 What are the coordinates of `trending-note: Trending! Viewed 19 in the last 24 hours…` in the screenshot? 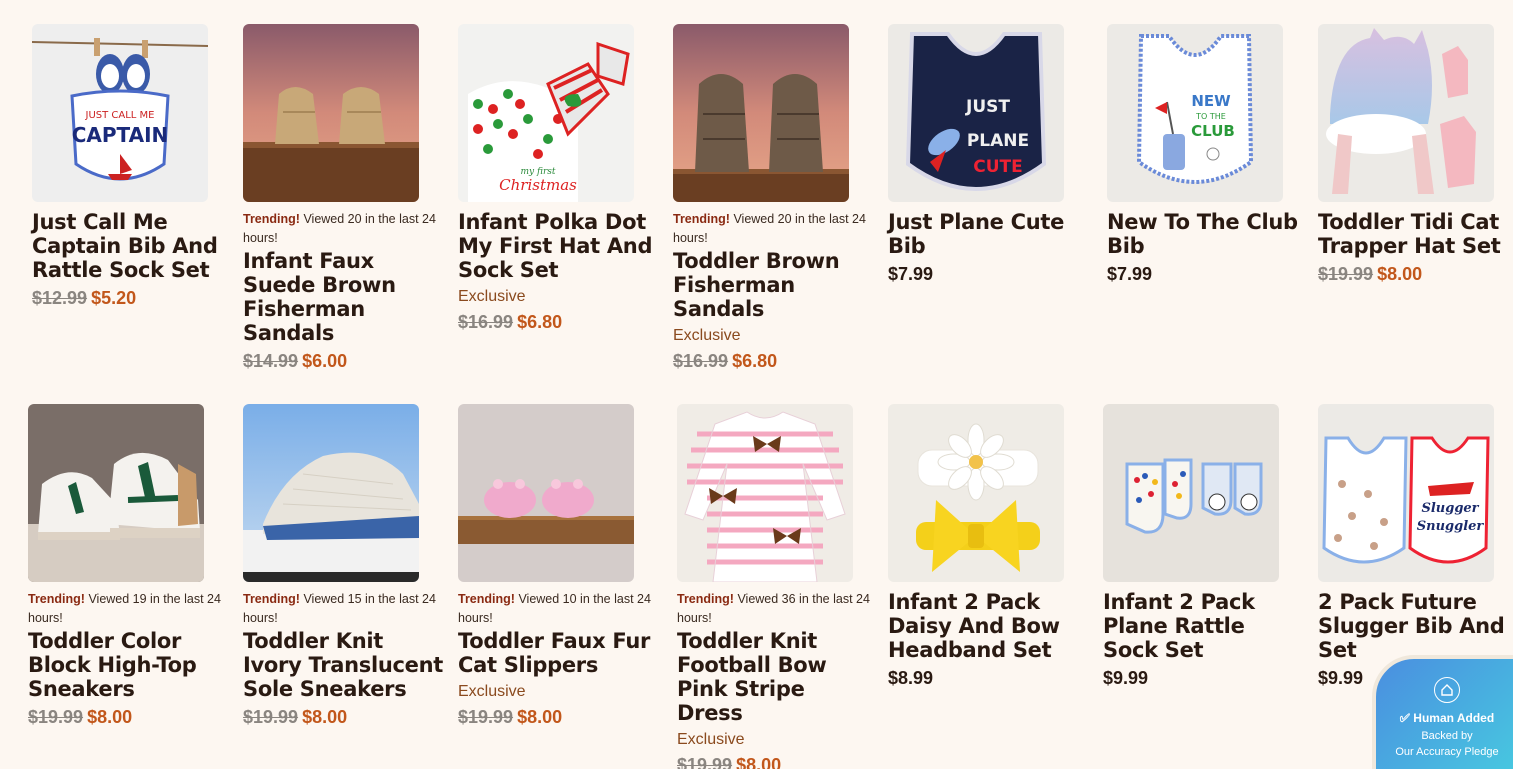 It's located at (124, 608).